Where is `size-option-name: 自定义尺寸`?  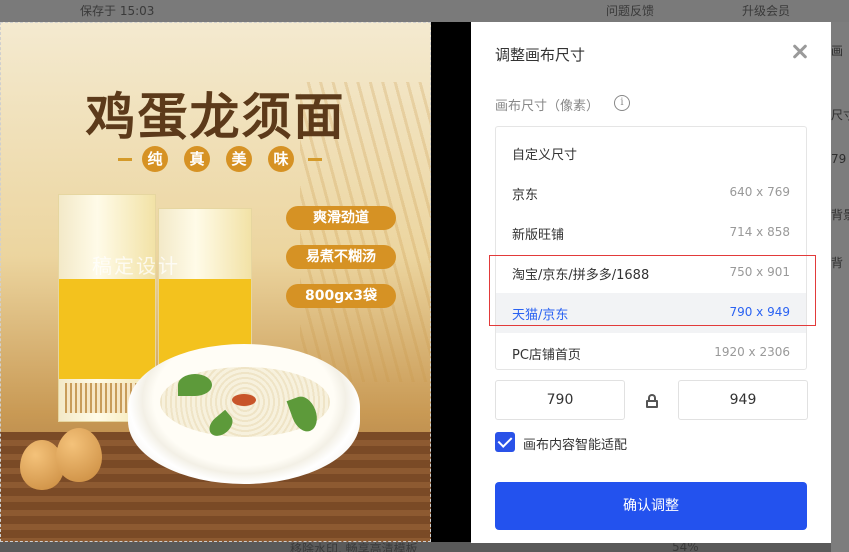 size-option-name: 自定义尺寸 is located at coordinates (545, 155).